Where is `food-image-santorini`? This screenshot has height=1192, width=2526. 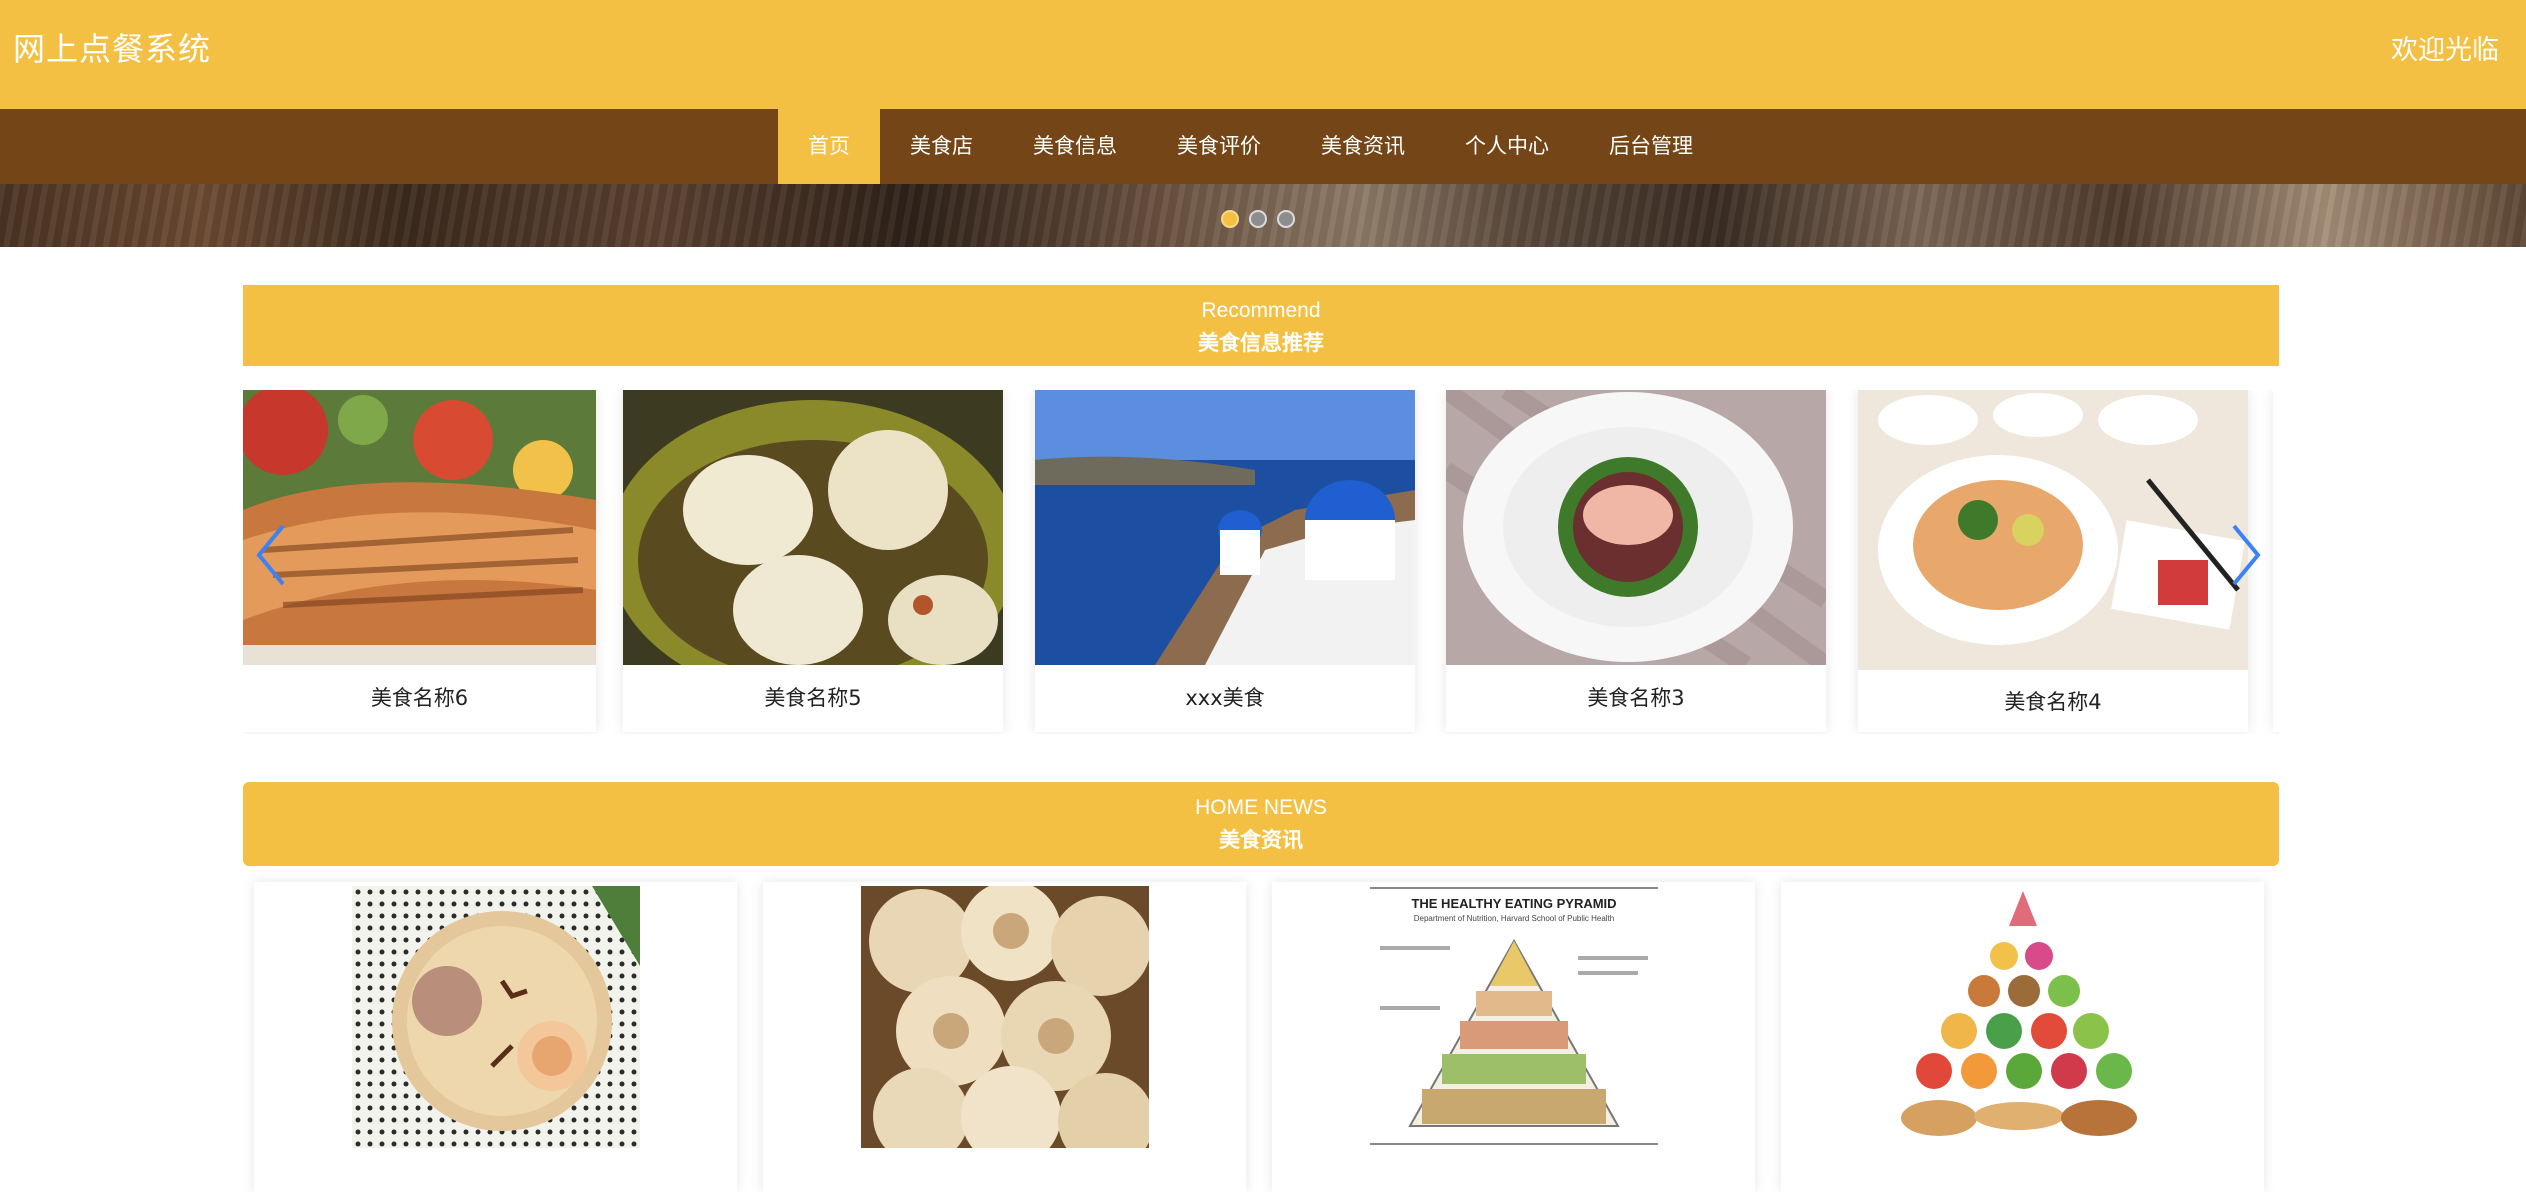
food-image-santorini is located at coordinates (1225, 527).